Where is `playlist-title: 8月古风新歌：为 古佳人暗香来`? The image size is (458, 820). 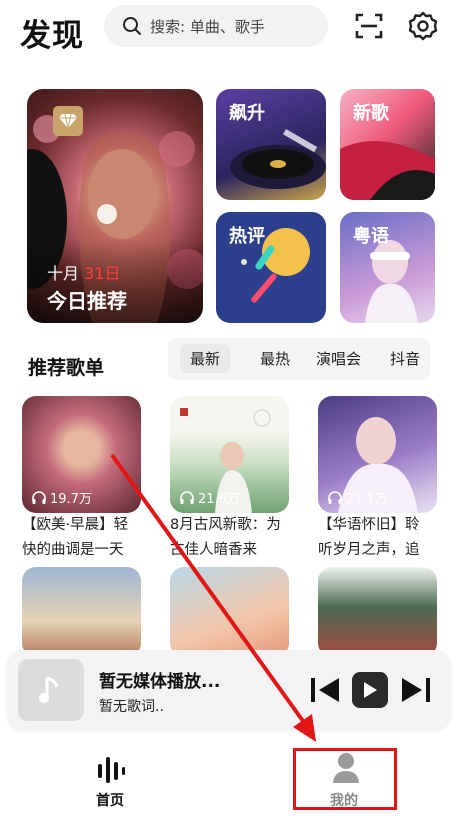 playlist-title: 8月古风新歌：为 古佳人暗香来 is located at coordinates (234, 538).